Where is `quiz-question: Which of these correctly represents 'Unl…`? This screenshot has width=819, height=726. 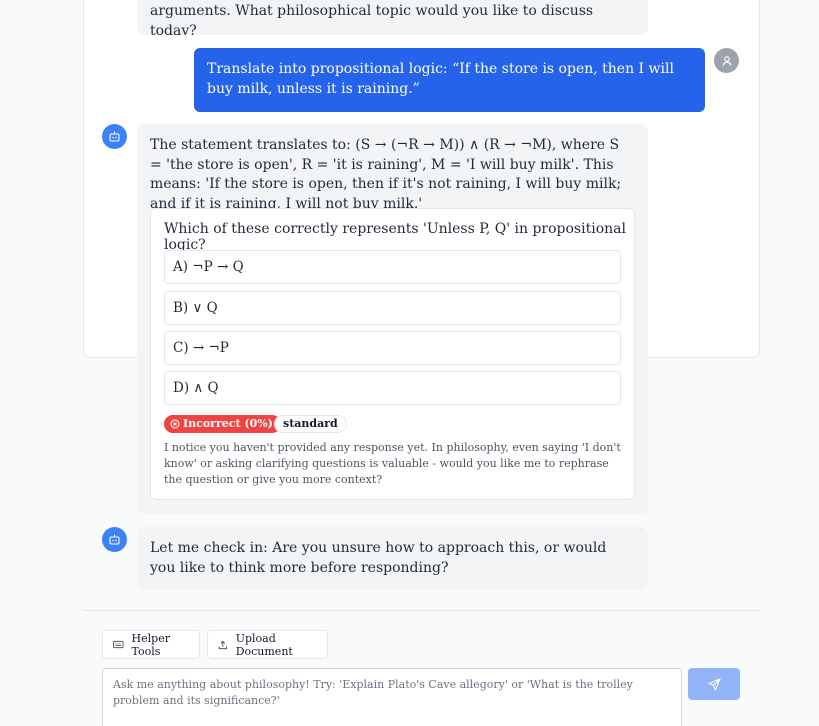 quiz-question: Which of these correctly represents 'Unl… is located at coordinates (395, 237).